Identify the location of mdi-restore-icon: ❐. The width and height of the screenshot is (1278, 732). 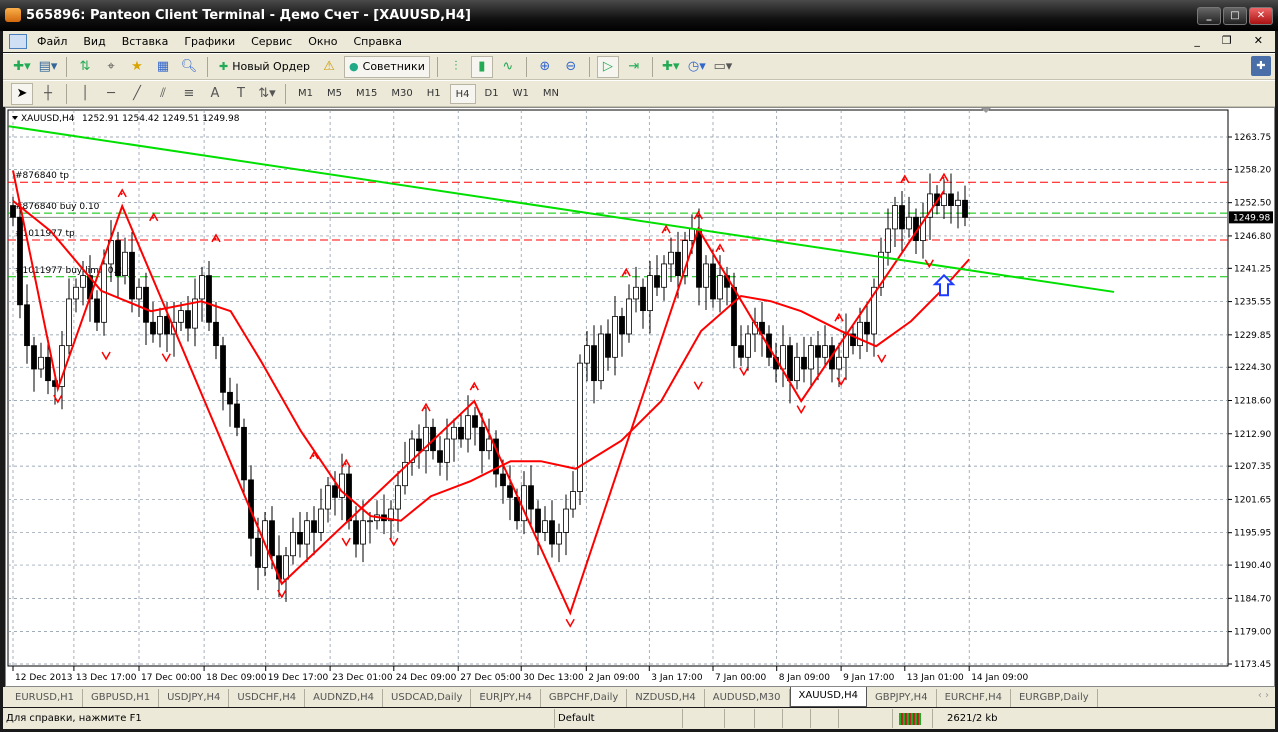
(1227, 40).